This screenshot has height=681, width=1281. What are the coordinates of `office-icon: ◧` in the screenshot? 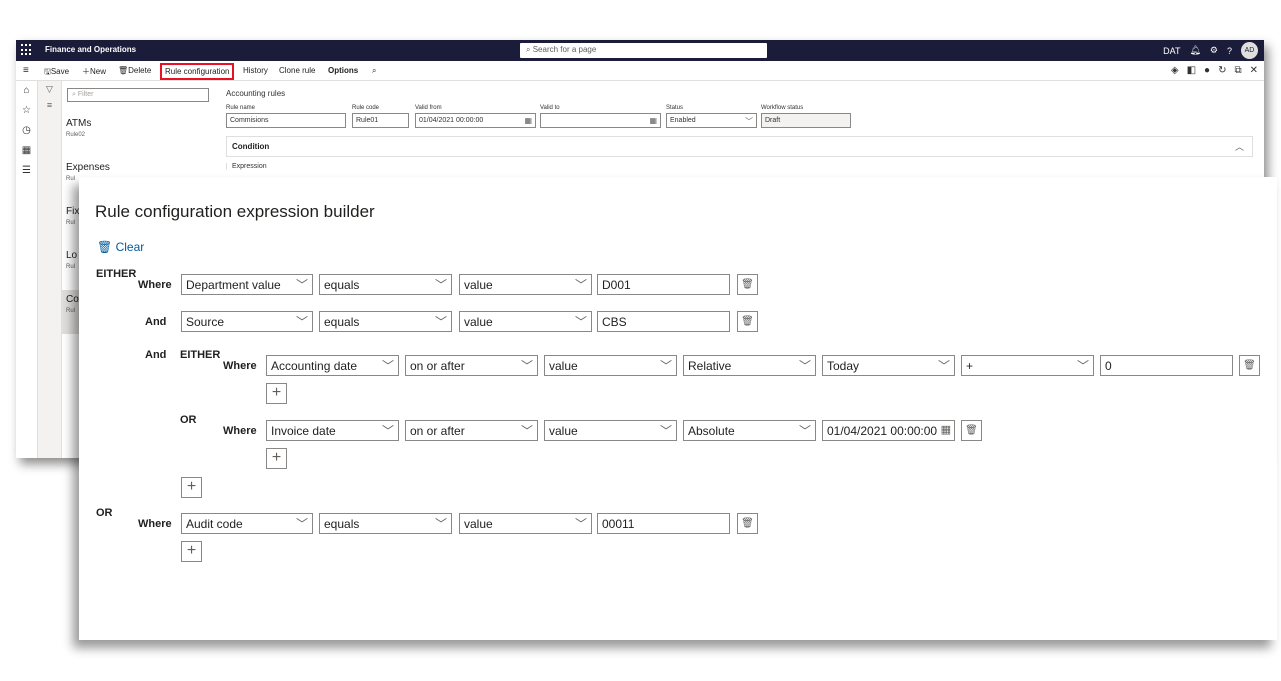 It's located at (1191, 70).